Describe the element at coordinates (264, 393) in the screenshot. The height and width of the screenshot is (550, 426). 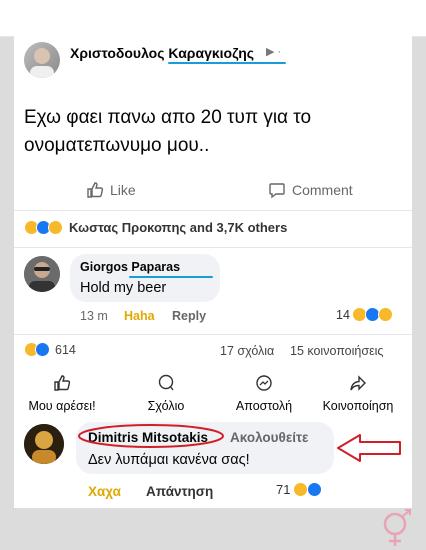
I see `send-action: Αποστολή` at that location.